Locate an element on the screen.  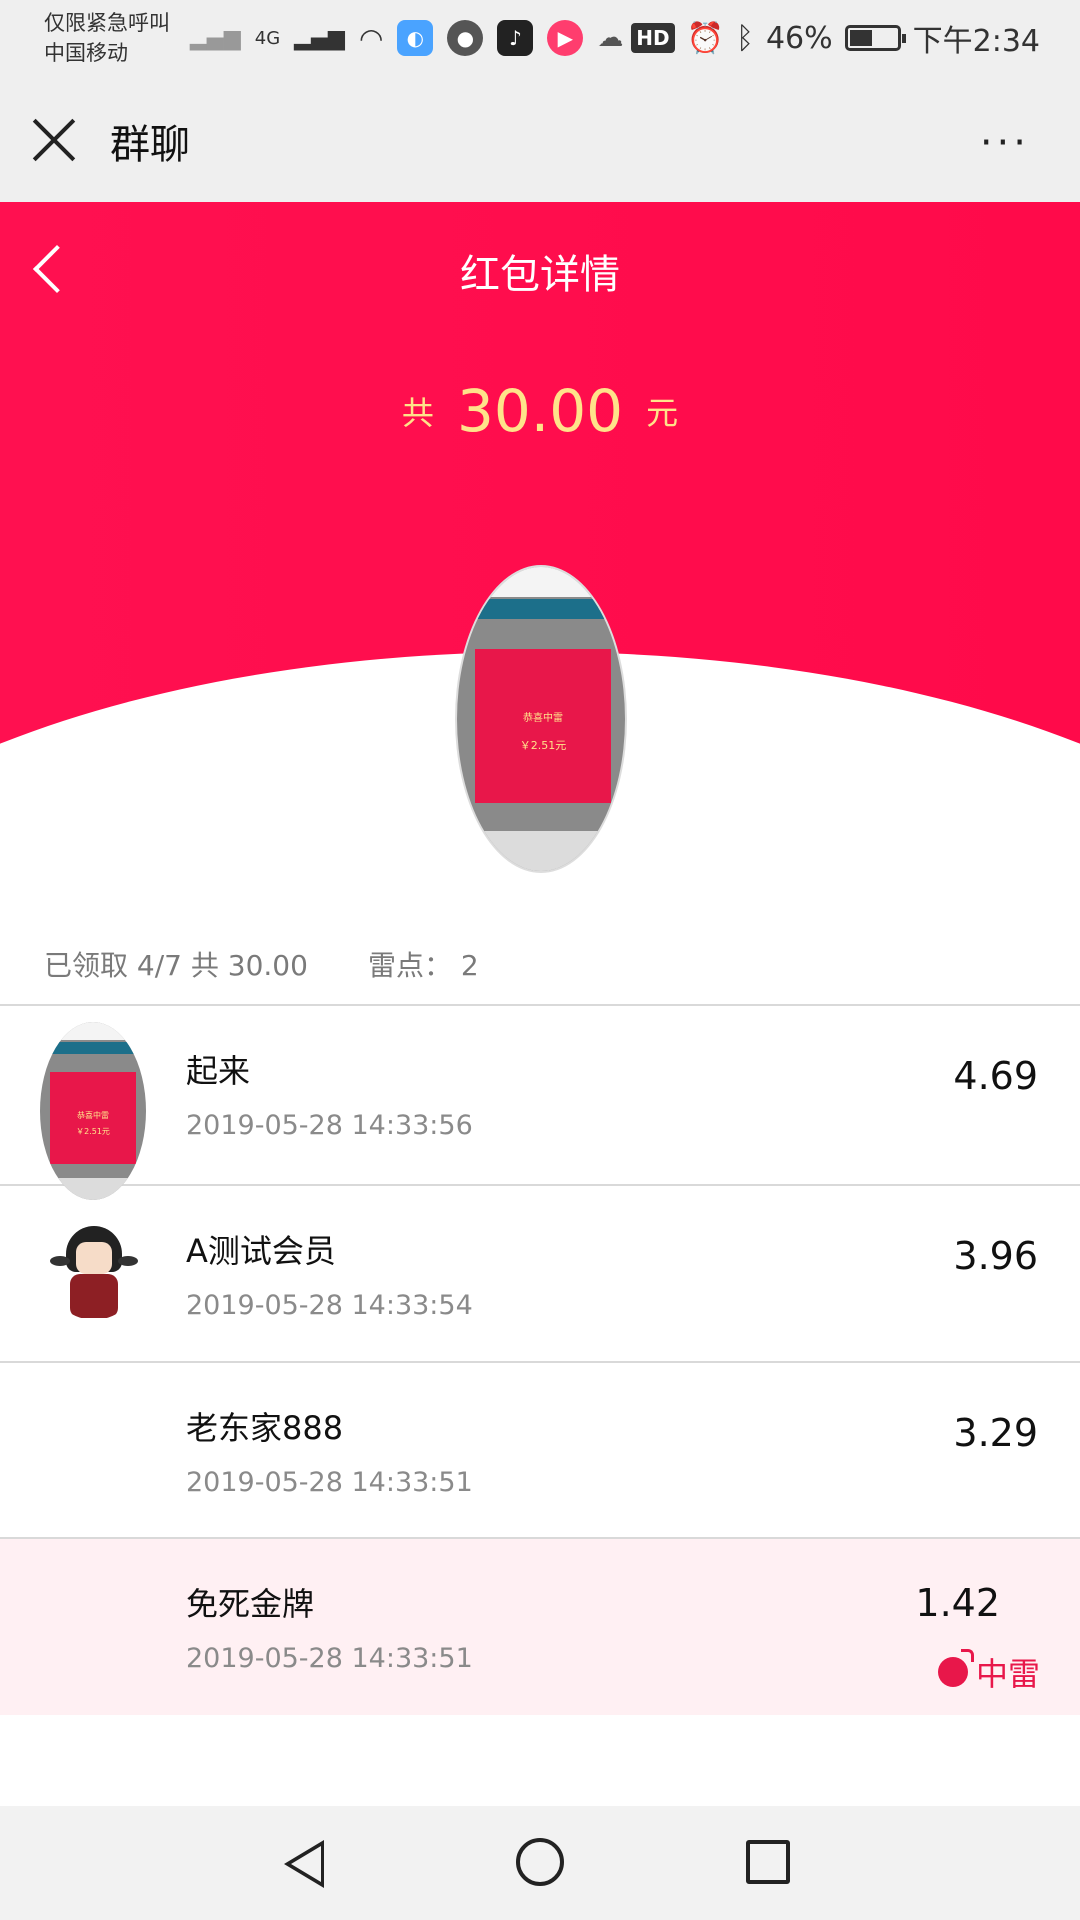
battery-percent: 46% is located at coordinates (799, 38).